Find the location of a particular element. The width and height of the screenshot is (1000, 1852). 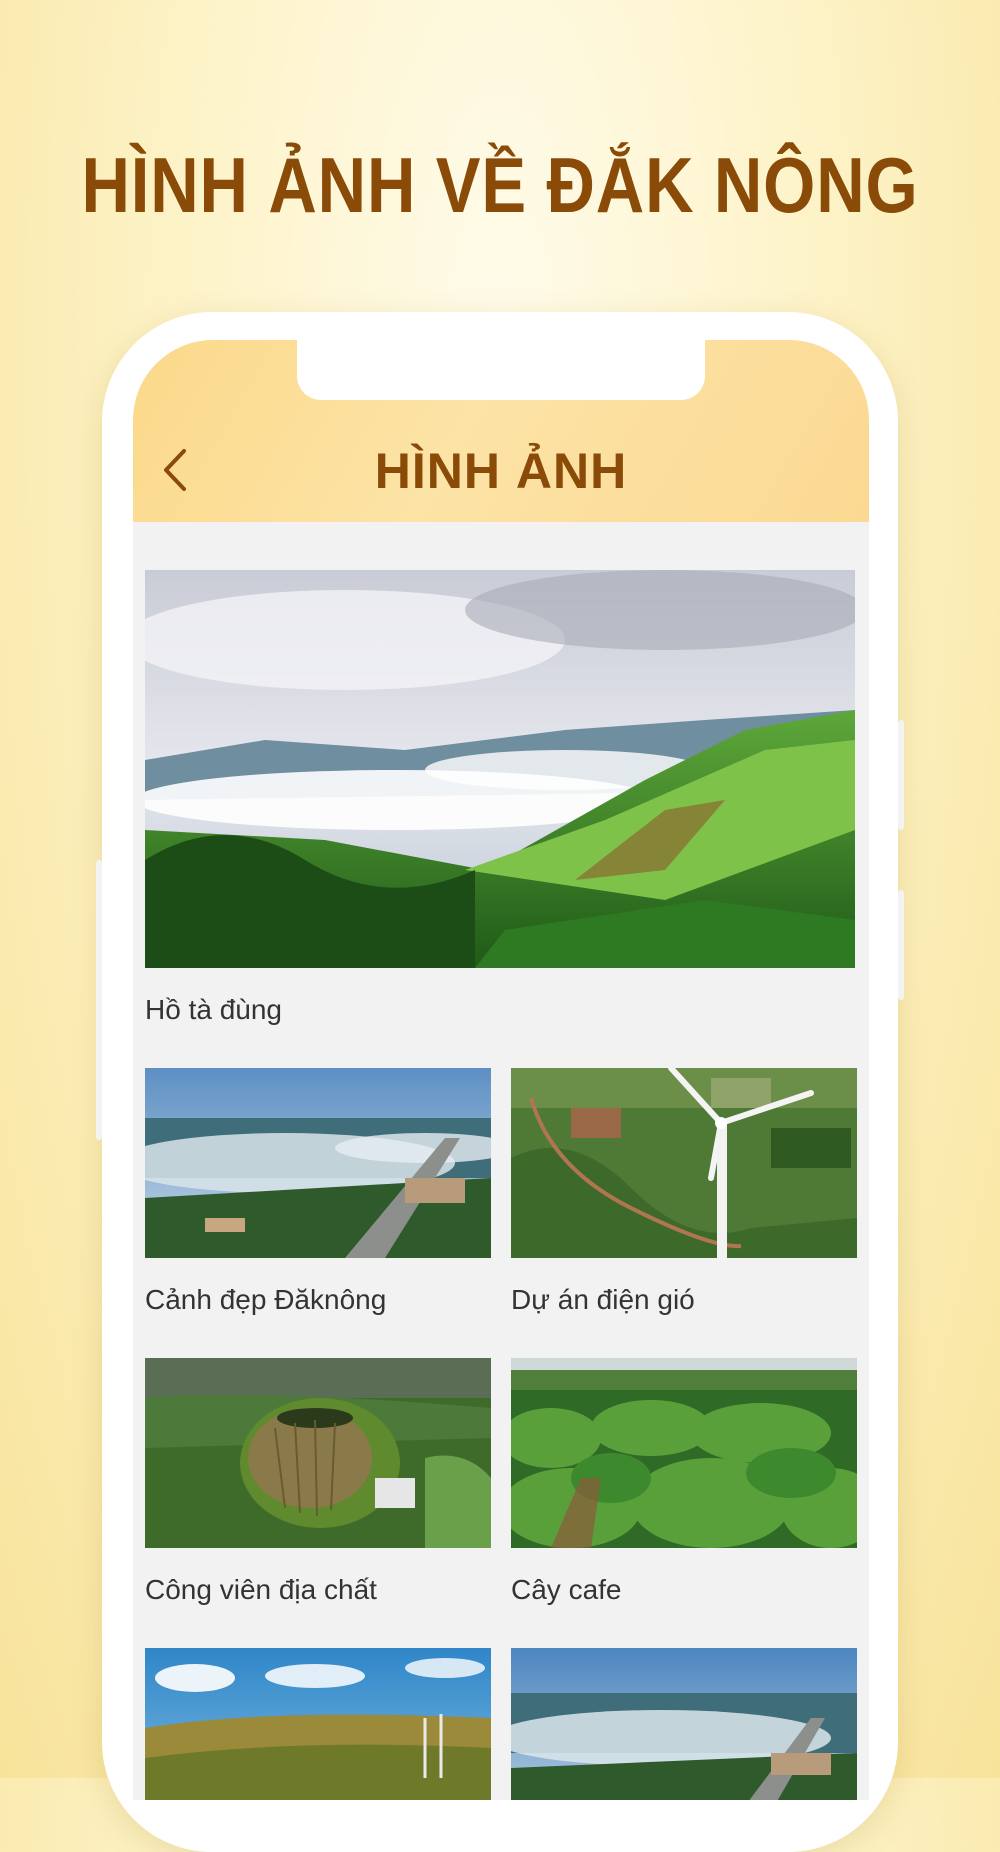

gallery-caption: Cây cafe is located at coordinates (566, 1589).